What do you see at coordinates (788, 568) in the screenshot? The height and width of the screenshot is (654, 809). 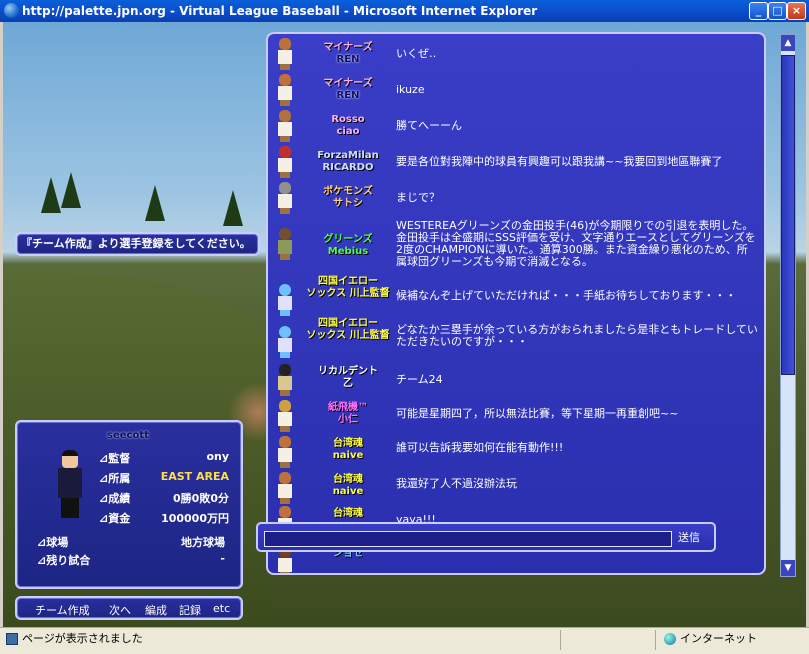 I see `scroll-down-icon: ▼` at bounding box center [788, 568].